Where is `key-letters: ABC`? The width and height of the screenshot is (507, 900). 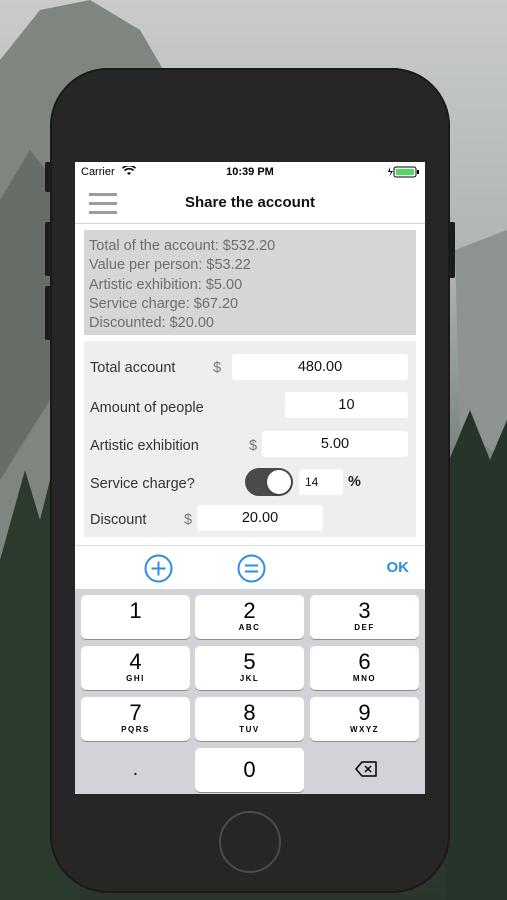 key-letters: ABC is located at coordinates (249, 627).